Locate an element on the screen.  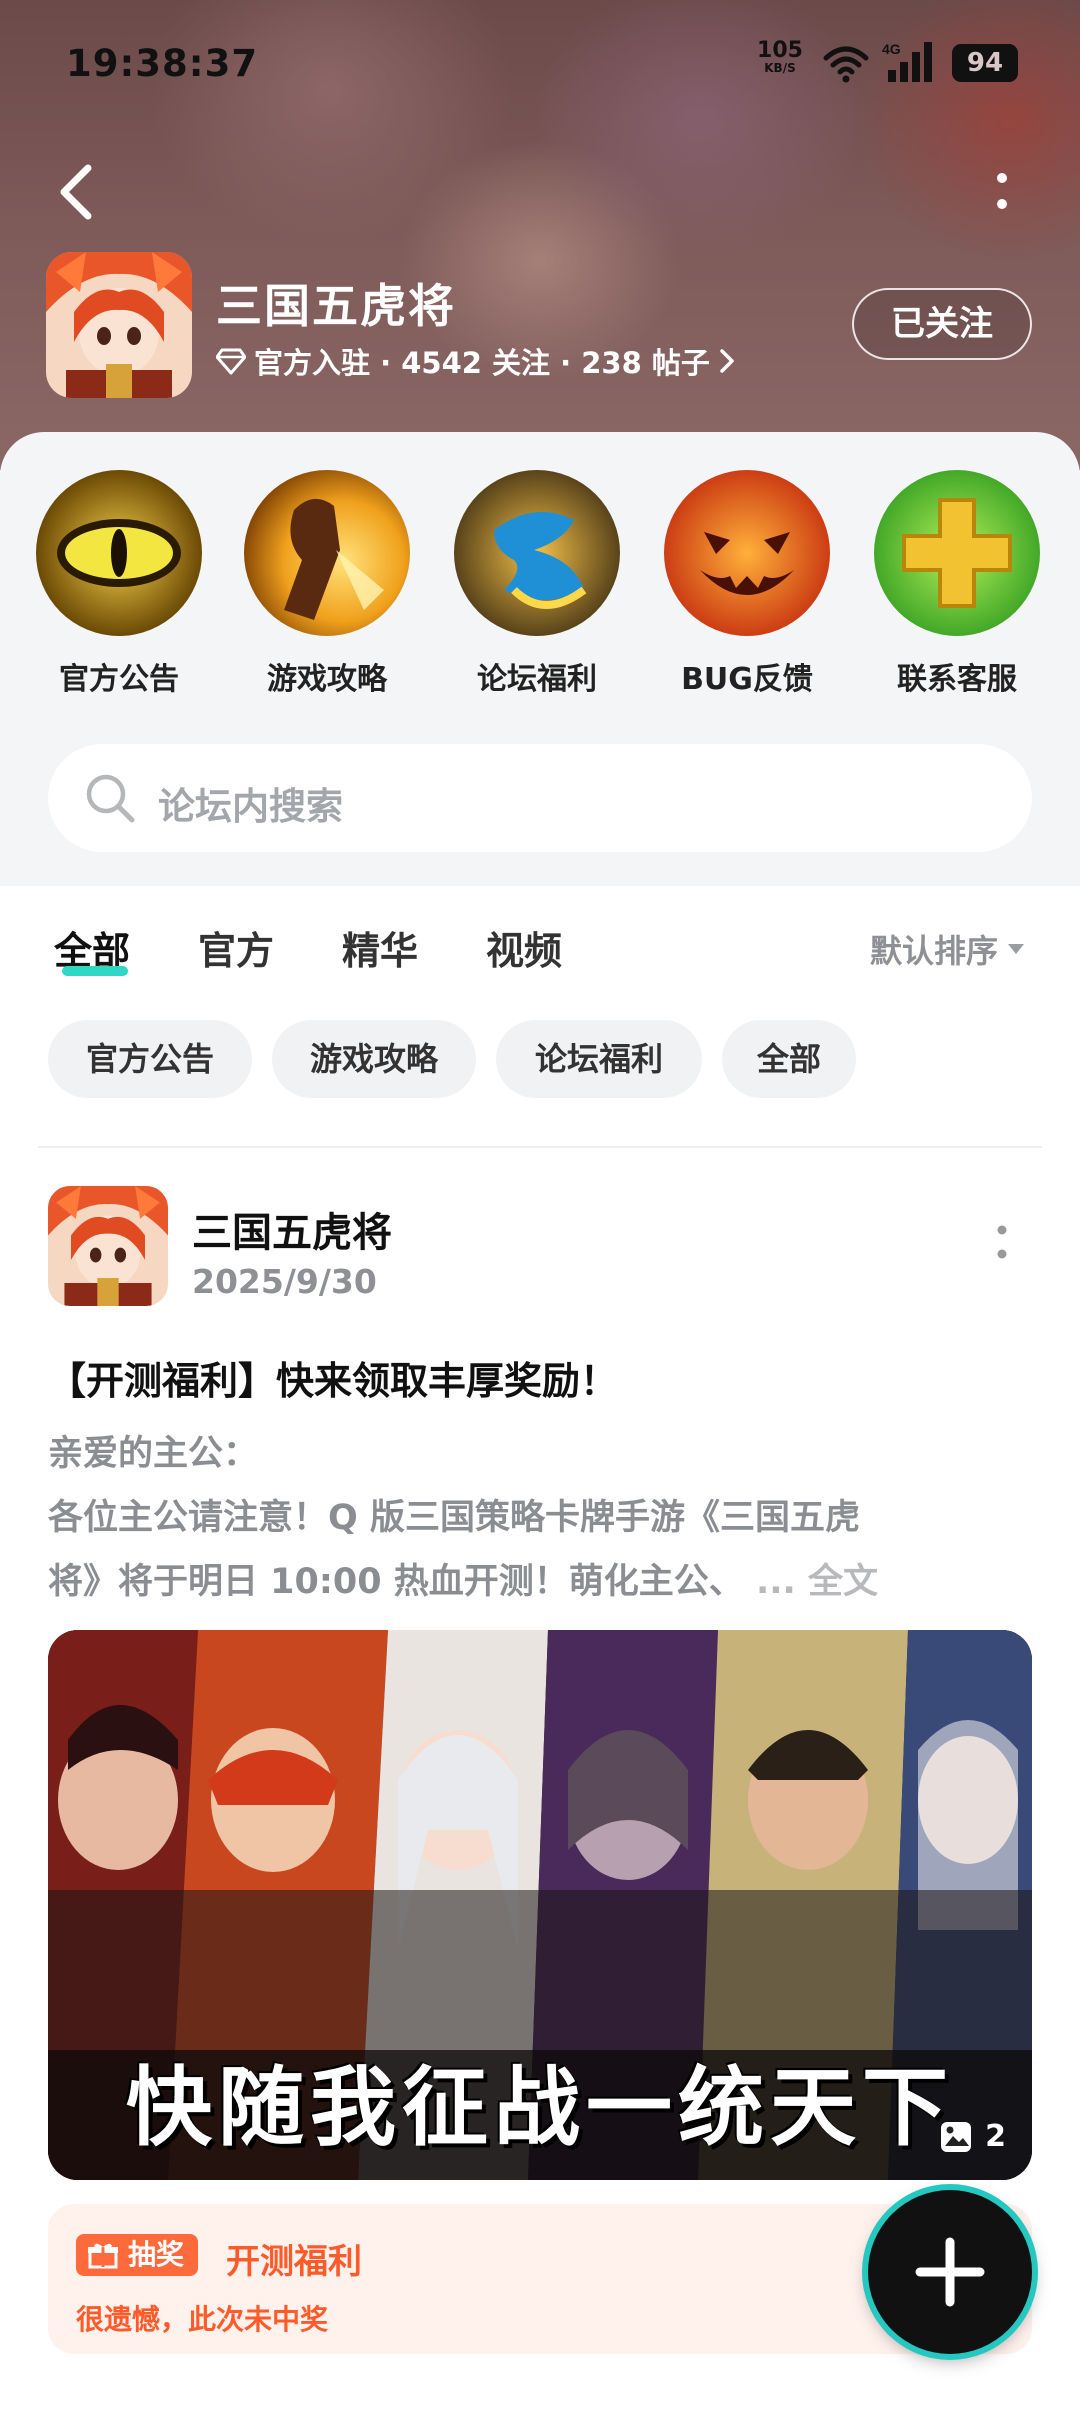
follow-button: 已关注 is located at coordinates (942, 324).